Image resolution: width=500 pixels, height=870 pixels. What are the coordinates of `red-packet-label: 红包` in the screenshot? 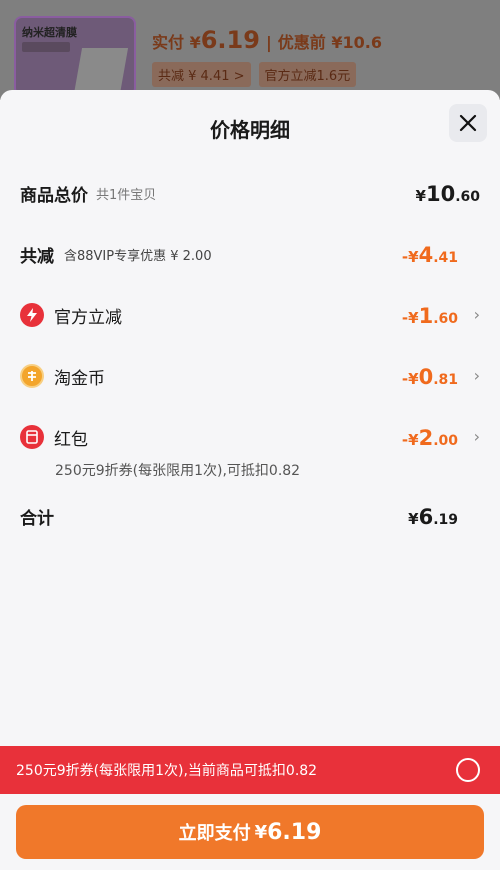 It's located at (71, 439).